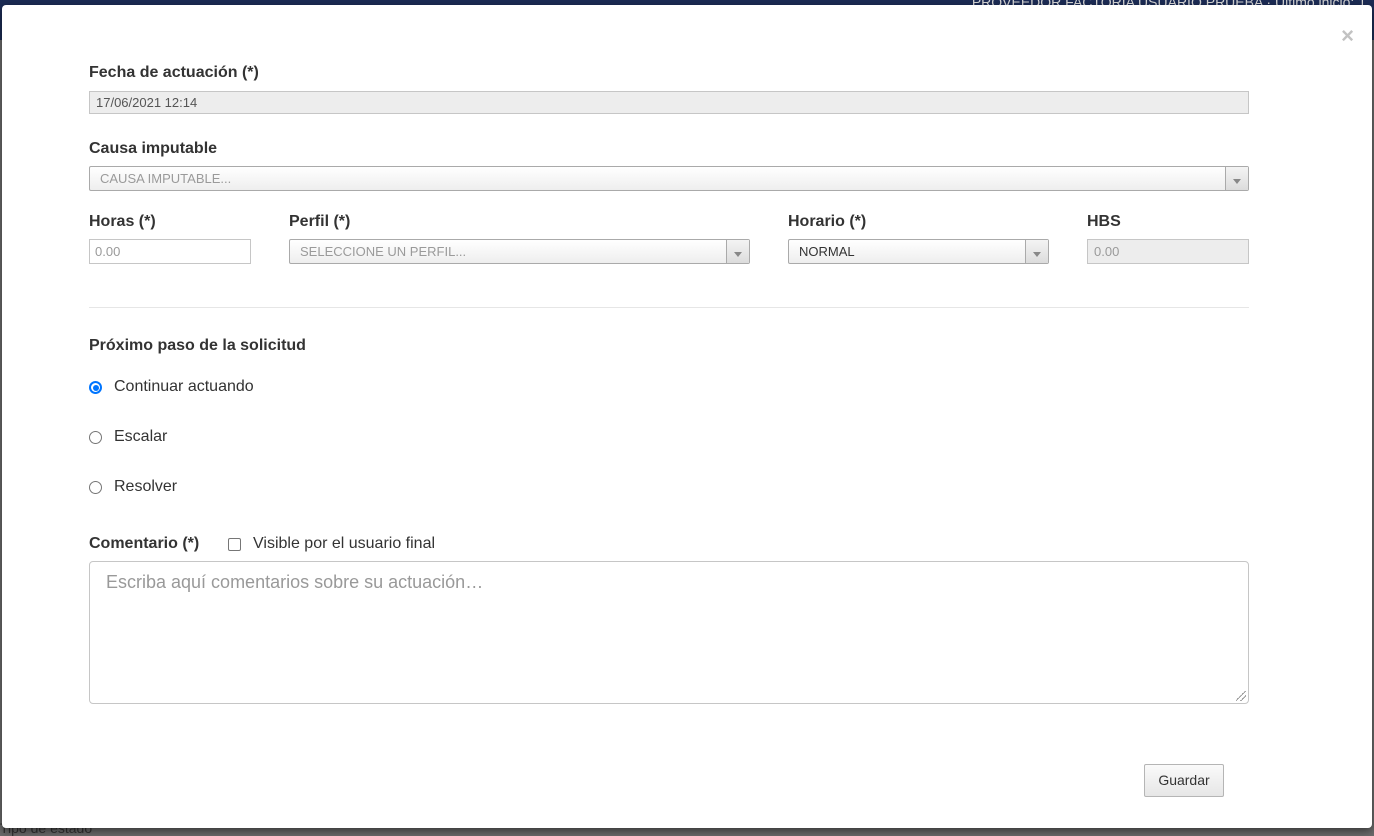 This screenshot has width=1374, height=836. I want to click on visible-checkbox, so click(234, 544).